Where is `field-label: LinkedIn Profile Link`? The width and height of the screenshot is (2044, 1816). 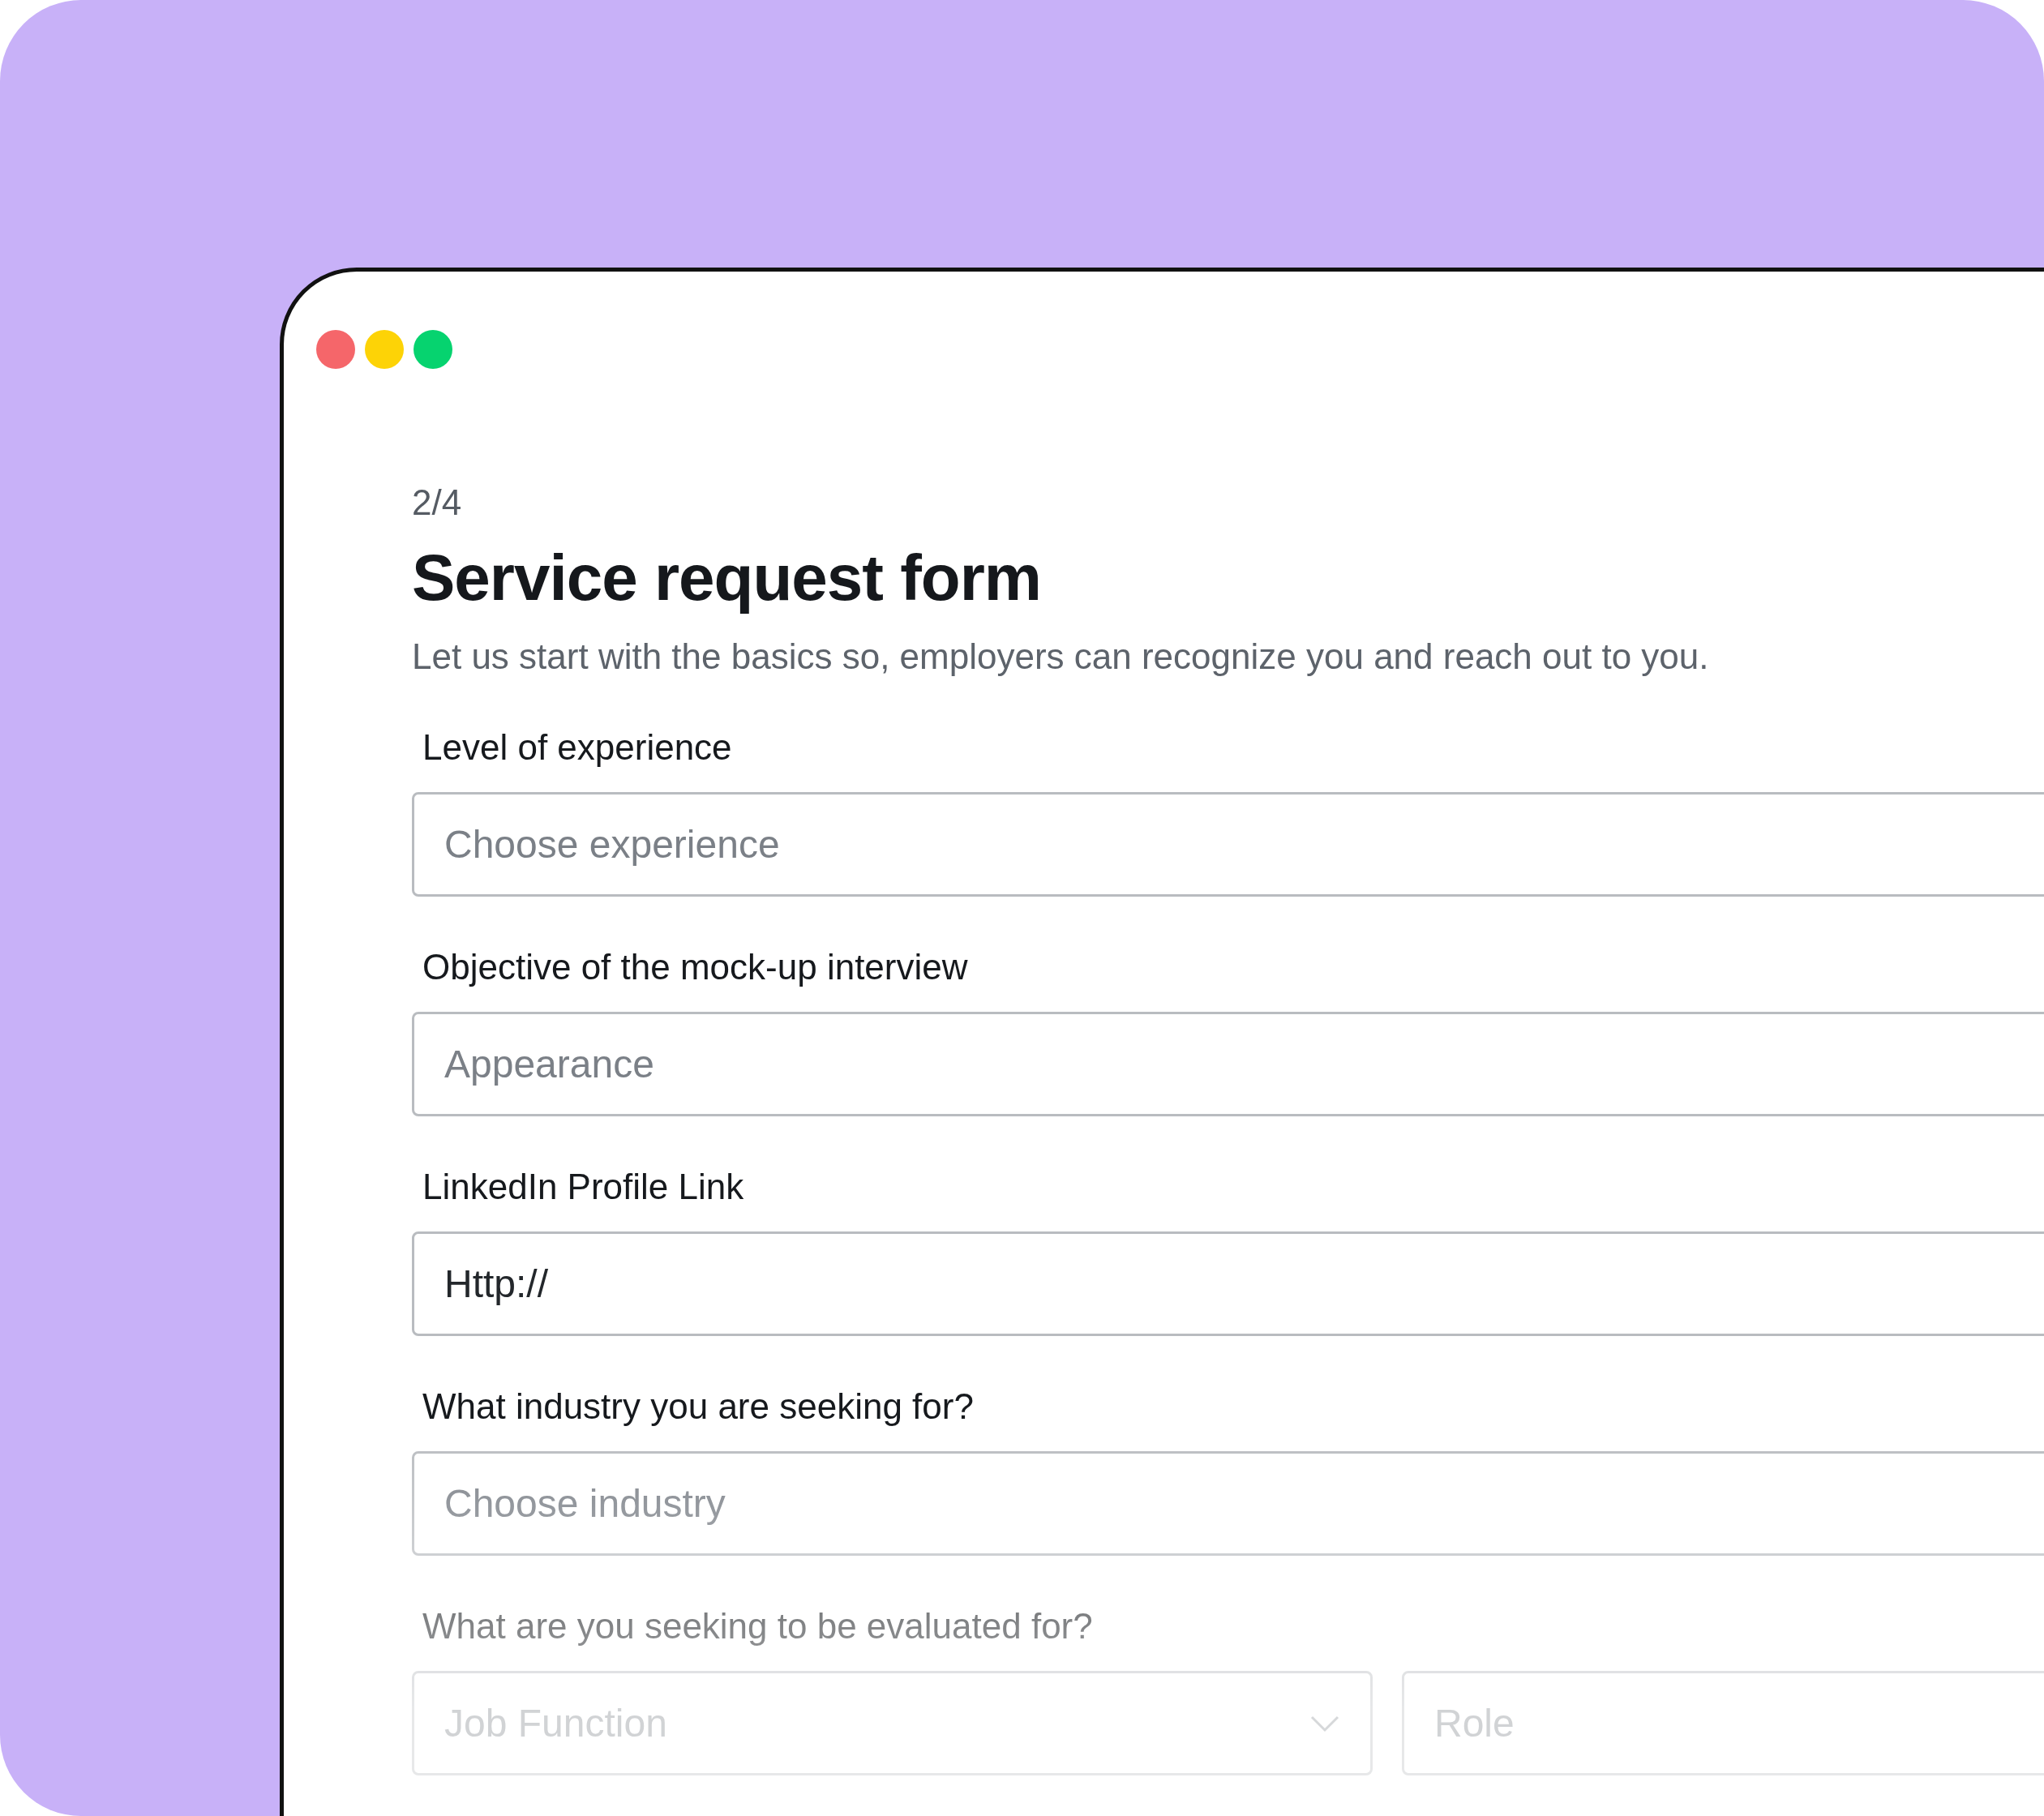 field-label: LinkedIn Profile Link is located at coordinates (583, 1187).